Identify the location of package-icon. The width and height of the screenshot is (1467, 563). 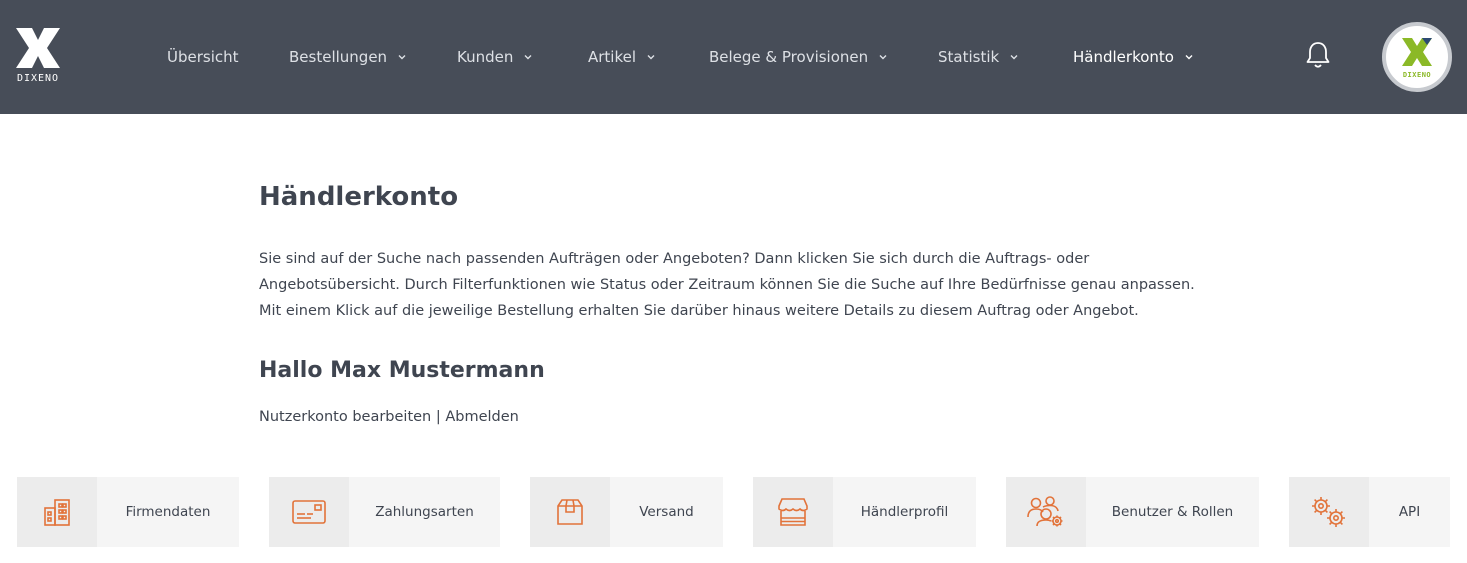
(570, 512).